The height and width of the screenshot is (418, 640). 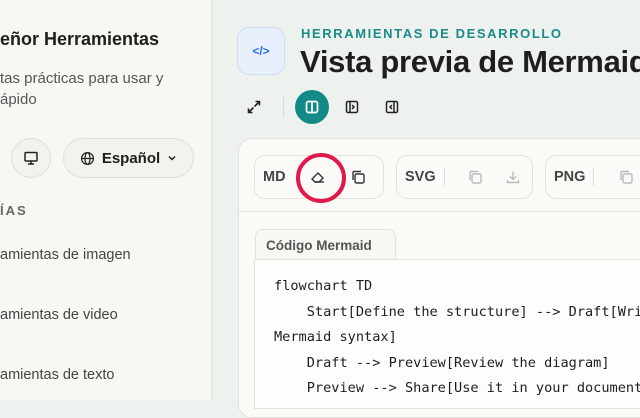 I want to click on copy-png-button, so click(x=623, y=177).